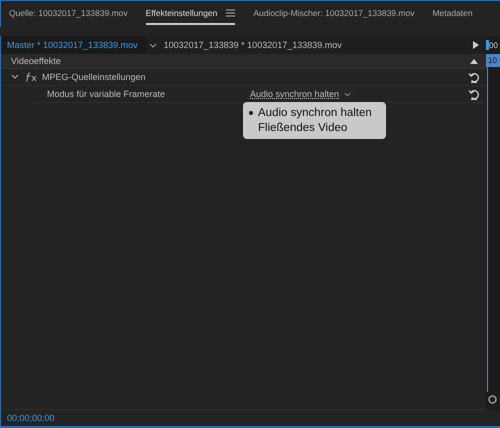 The height and width of the screenshot is (428, 500). What do you see at coordinates (476, 45) in the screenshot?
I see `play-icon` at bounding box center [476, 45].